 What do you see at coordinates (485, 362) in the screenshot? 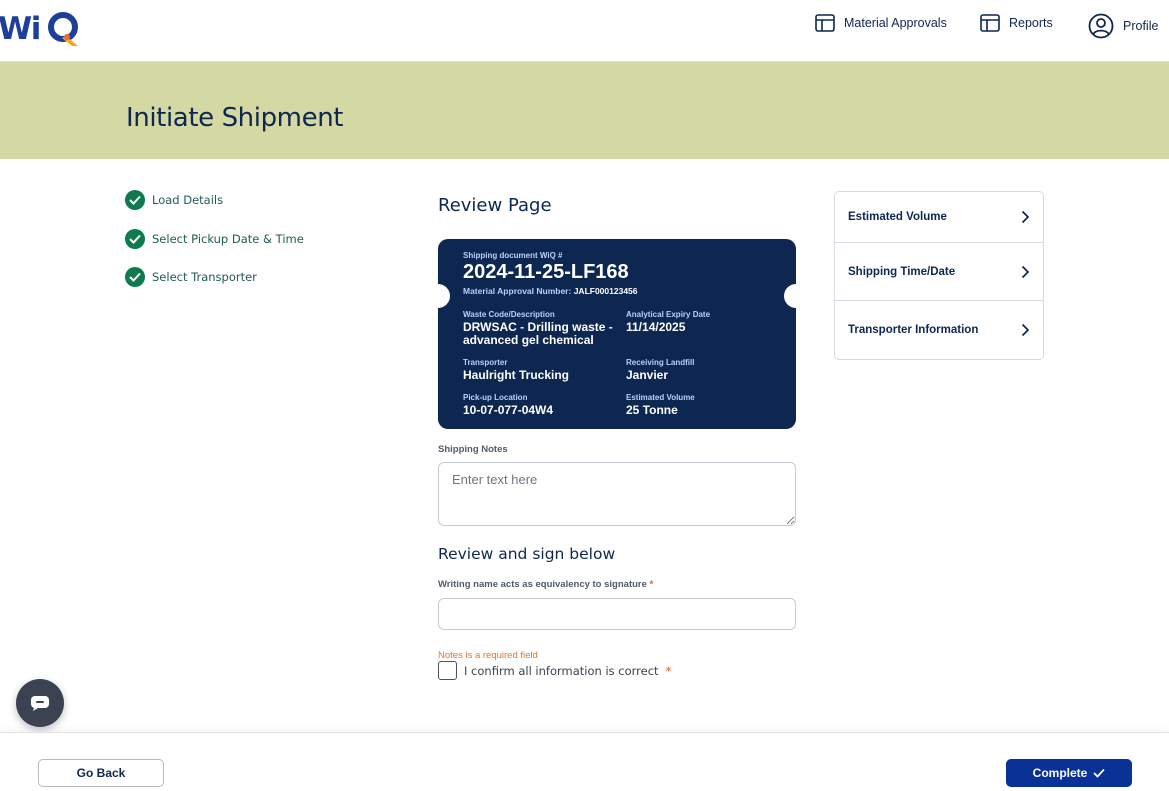
I see `transporter-label: Transporter` at bounding box center [485, 362].